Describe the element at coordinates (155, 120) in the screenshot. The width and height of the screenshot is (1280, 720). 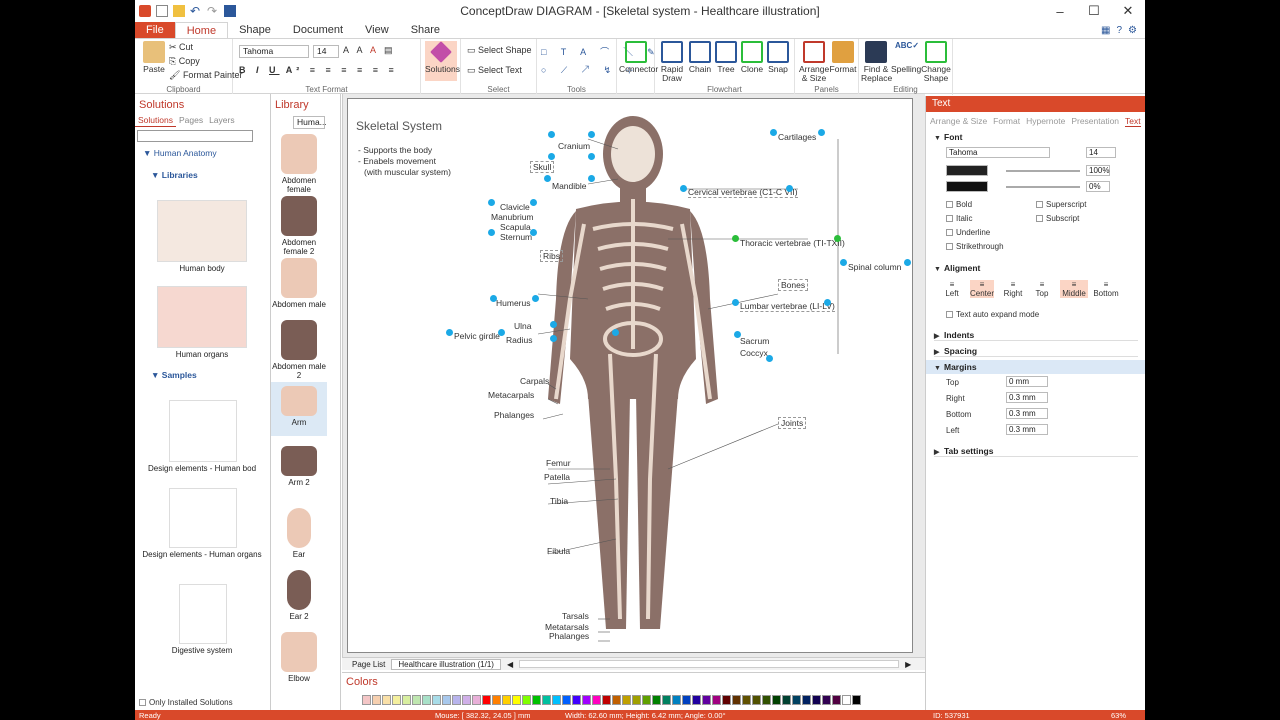
I see `subtab-solutions: Solutions` at that location.